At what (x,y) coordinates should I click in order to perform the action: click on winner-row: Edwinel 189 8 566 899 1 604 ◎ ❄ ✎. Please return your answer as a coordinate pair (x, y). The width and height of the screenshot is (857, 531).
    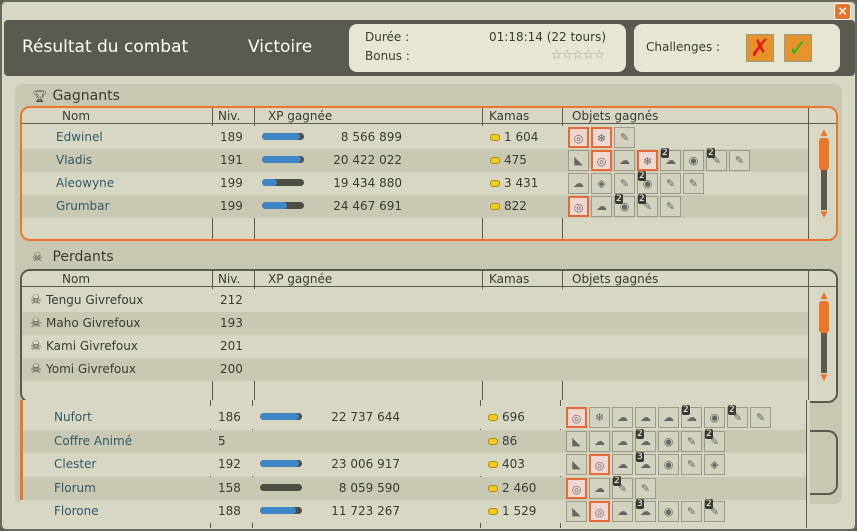
    Looking at the image, I should click on (415, 137).